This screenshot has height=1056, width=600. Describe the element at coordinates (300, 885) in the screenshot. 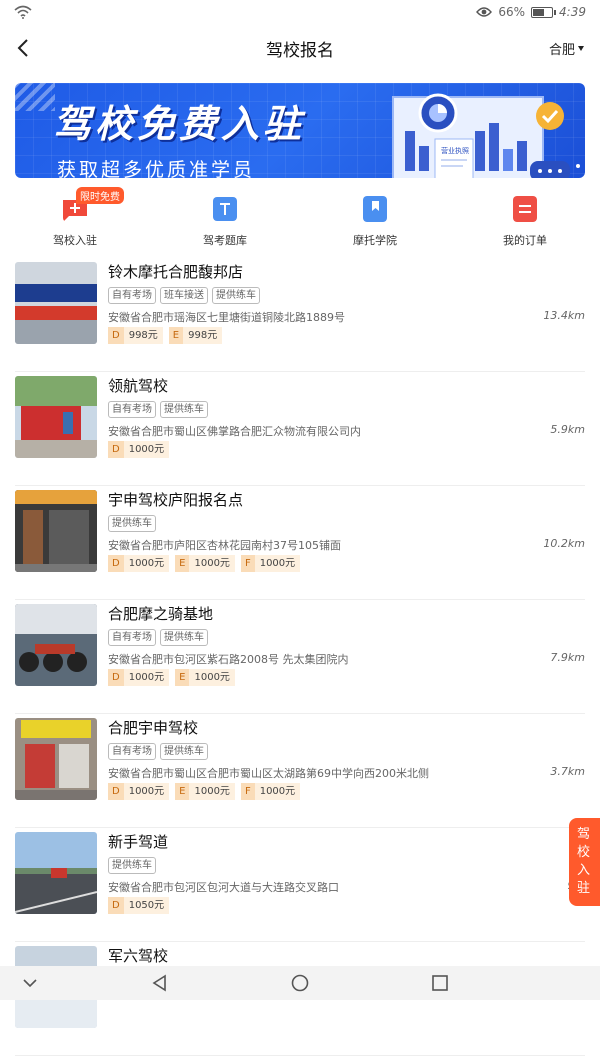

I see `school-list-item: 新手驾道提供练车安徽省合肥市包河区包河大道与大连路交叉路口9.3D1050元` at that location.